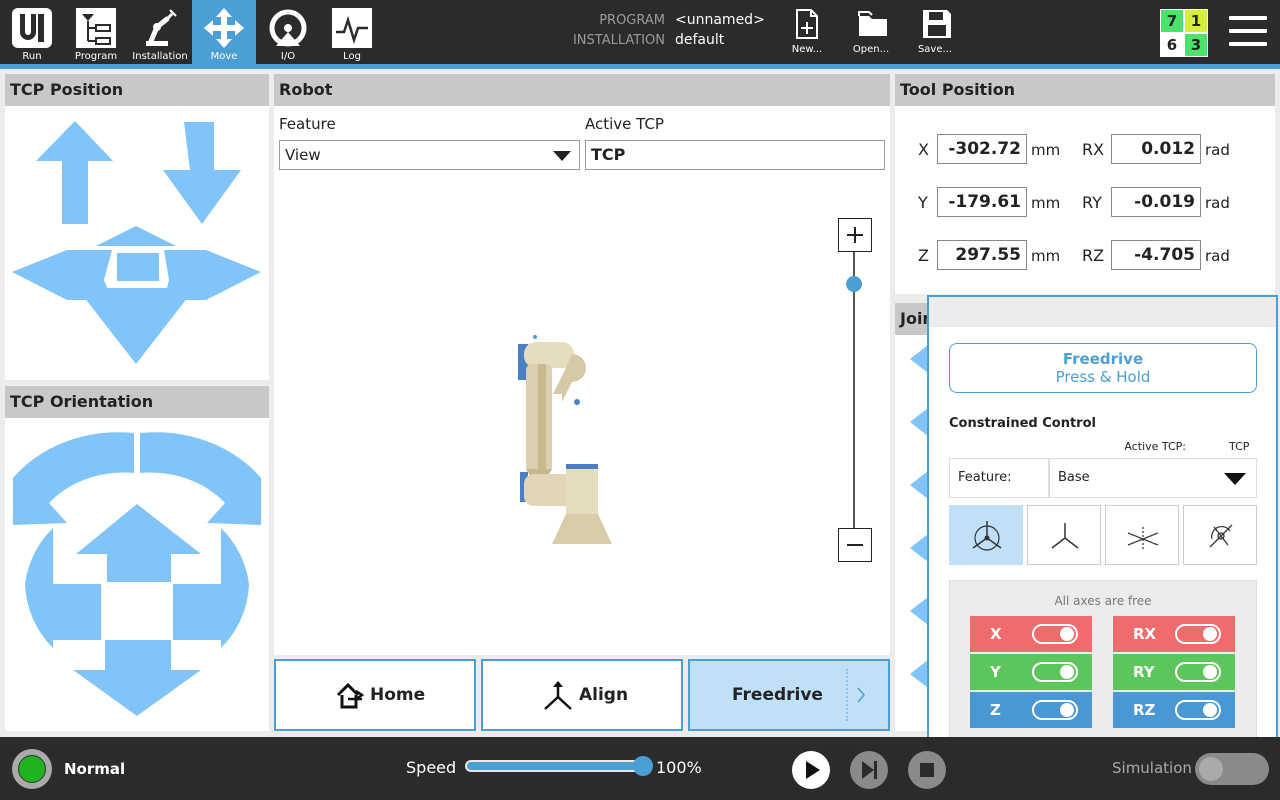 The image size is (1280, 800). What do you see at coordinates (1198, 672) in the screenshot?
I see `axis-toggle-ry` at bounding box center [1198, 672].